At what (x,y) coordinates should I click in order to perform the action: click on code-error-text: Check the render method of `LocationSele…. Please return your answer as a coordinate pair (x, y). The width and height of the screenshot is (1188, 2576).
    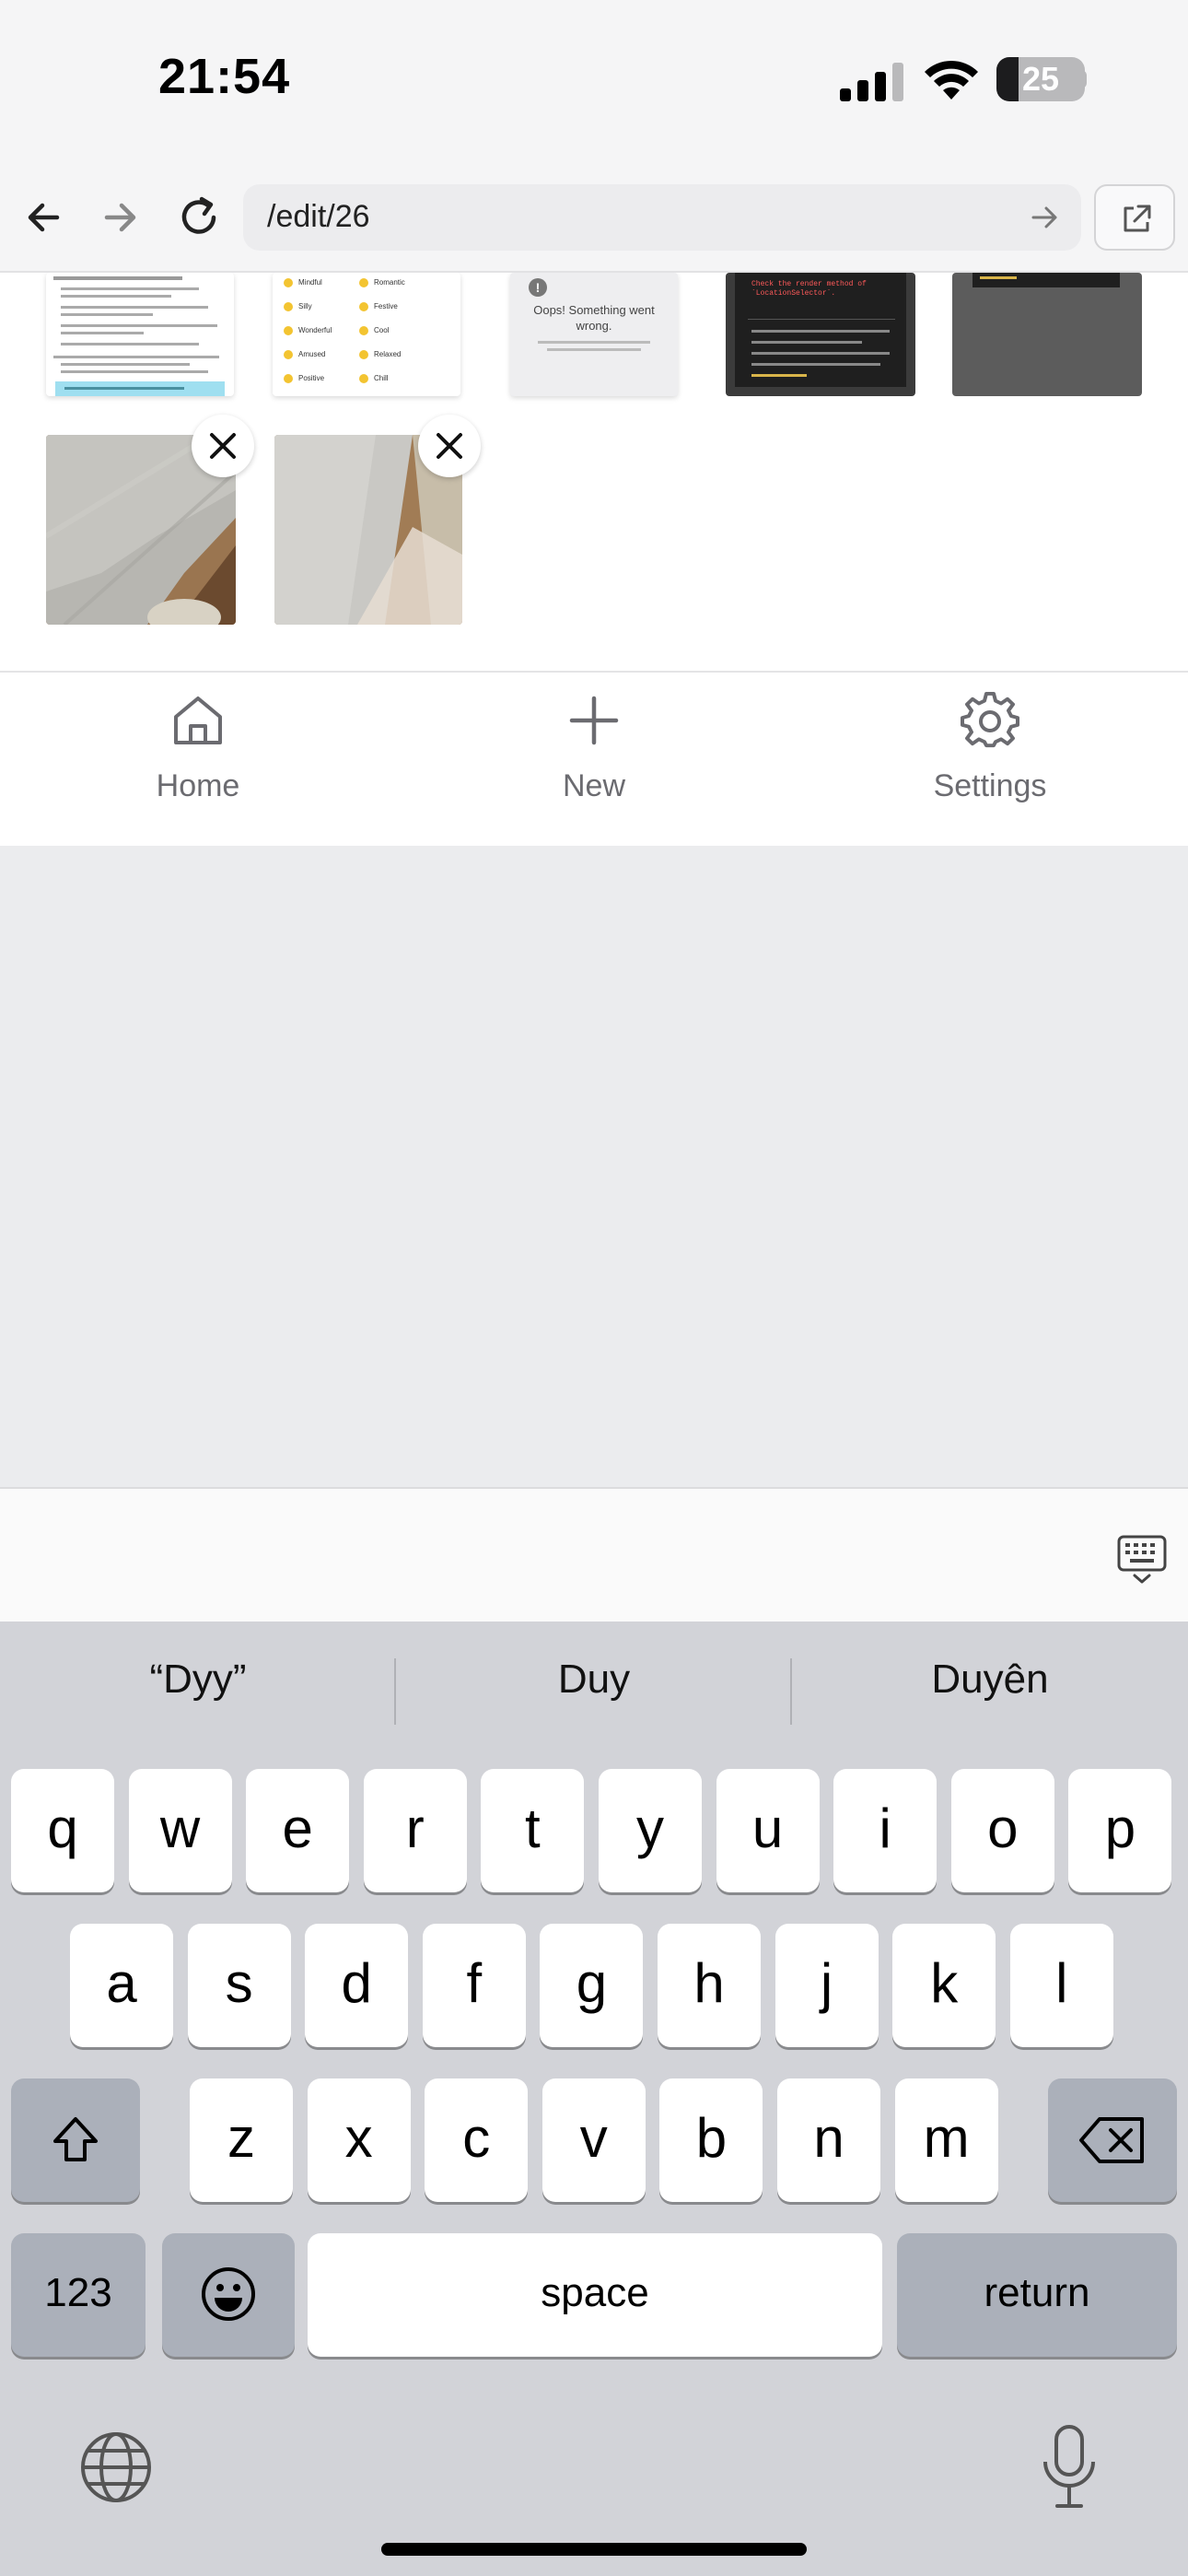
    Looking at the image, I should click on (809, 289).